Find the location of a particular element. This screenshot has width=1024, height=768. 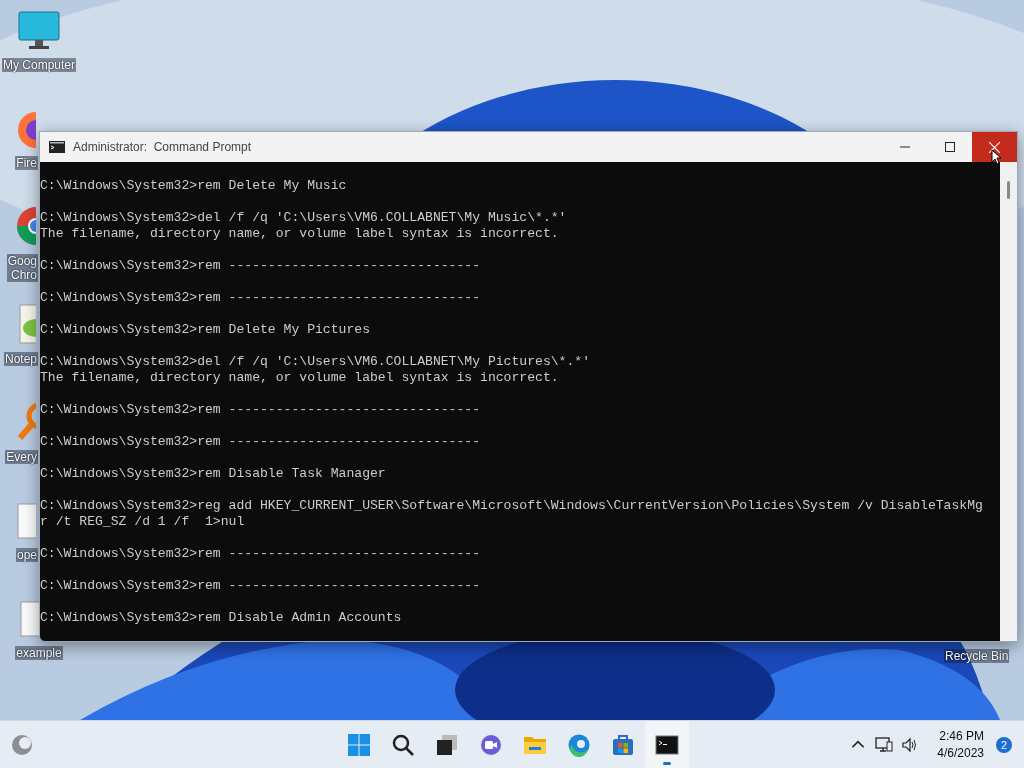

clock: 2:46 PM 4/6/2023 is located at coordinates (960, 745).